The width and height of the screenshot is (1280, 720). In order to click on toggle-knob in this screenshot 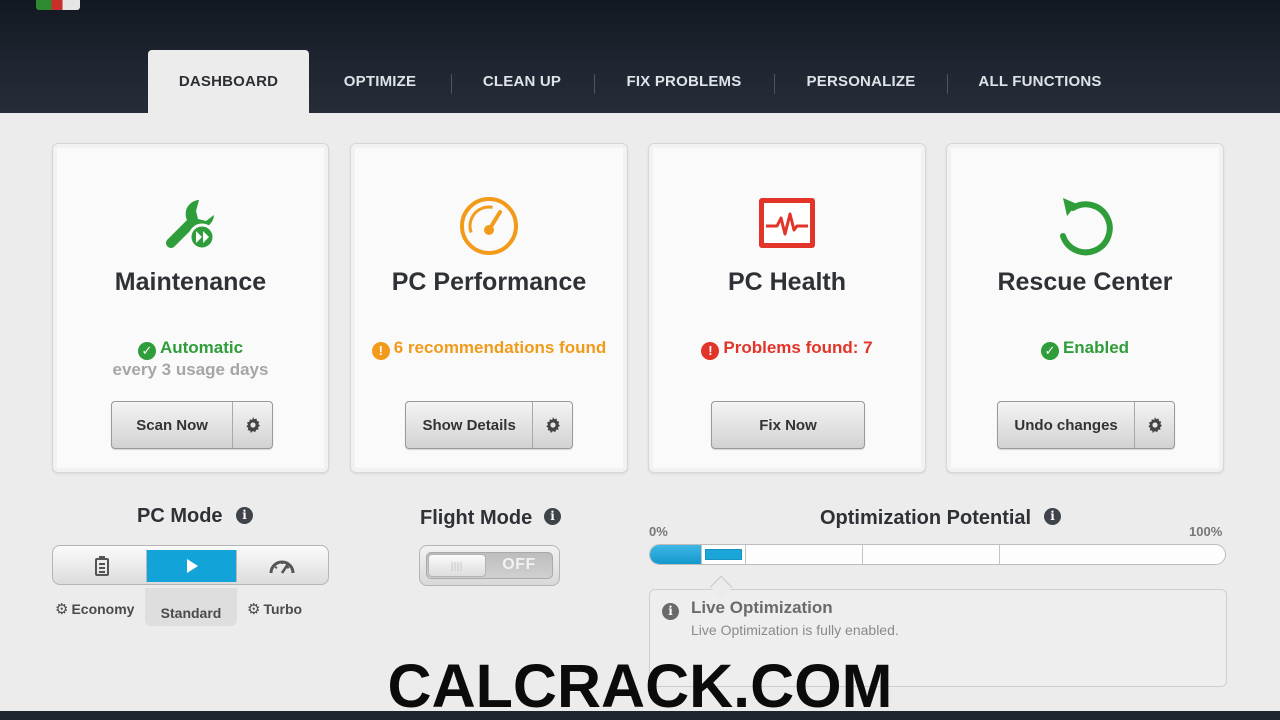, I will do `click(457, 565)`.